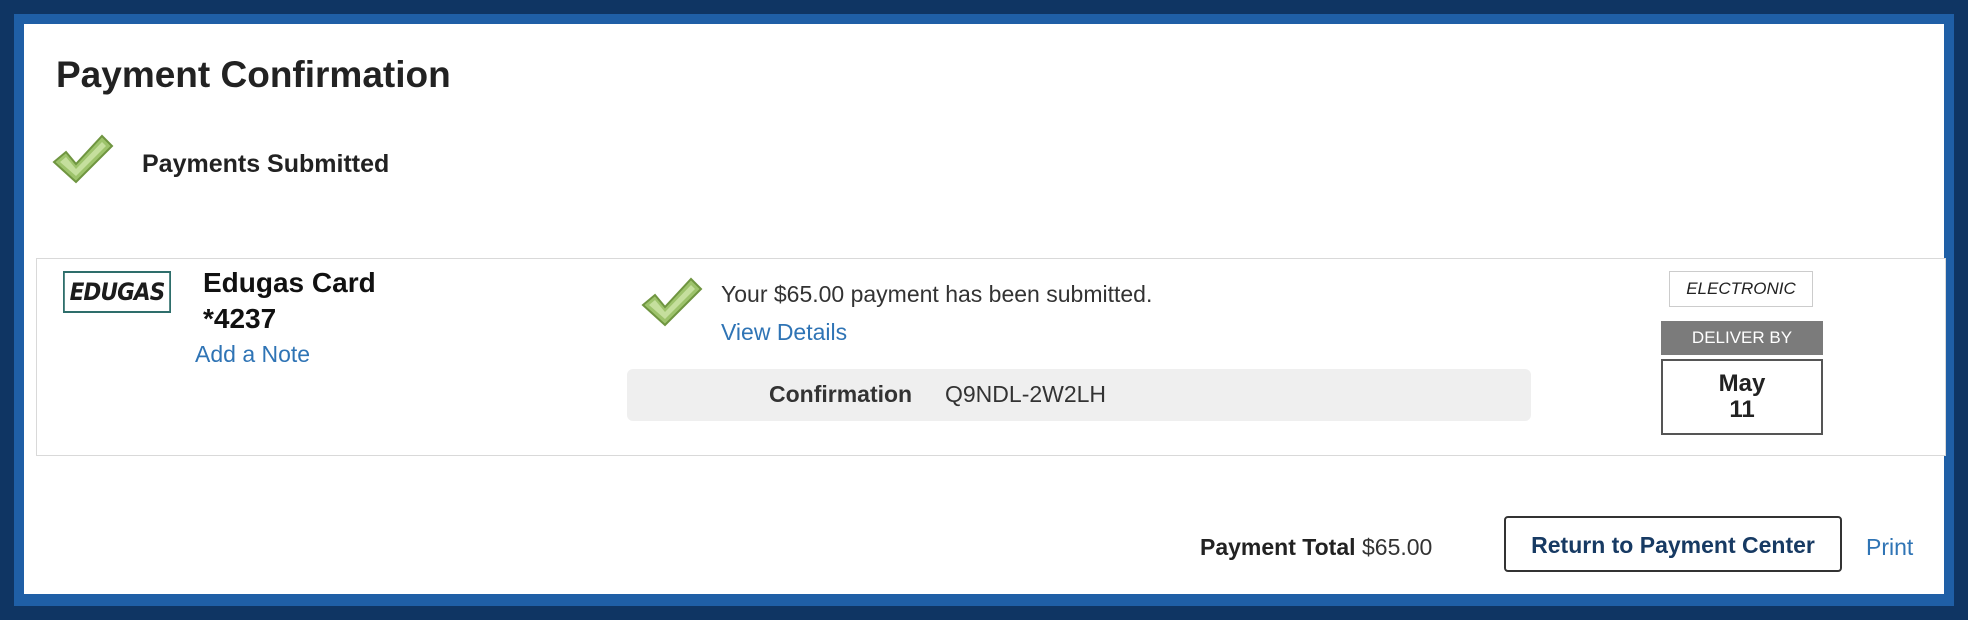 This screenshot has width=1968, height=620. I want to click on add-note-link: Add a Note, so click(252, 354).